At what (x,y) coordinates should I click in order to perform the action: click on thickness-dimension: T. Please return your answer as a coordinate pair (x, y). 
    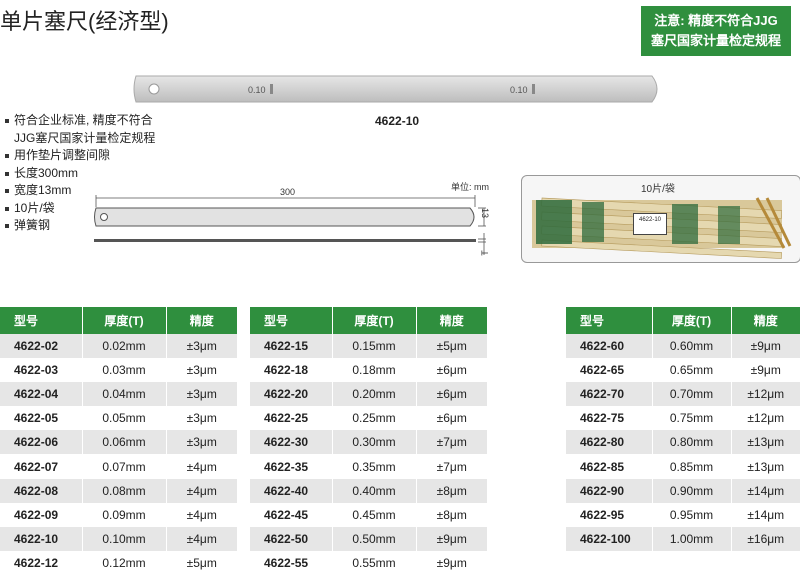
    Looking at the image, I should click on (484, 253).